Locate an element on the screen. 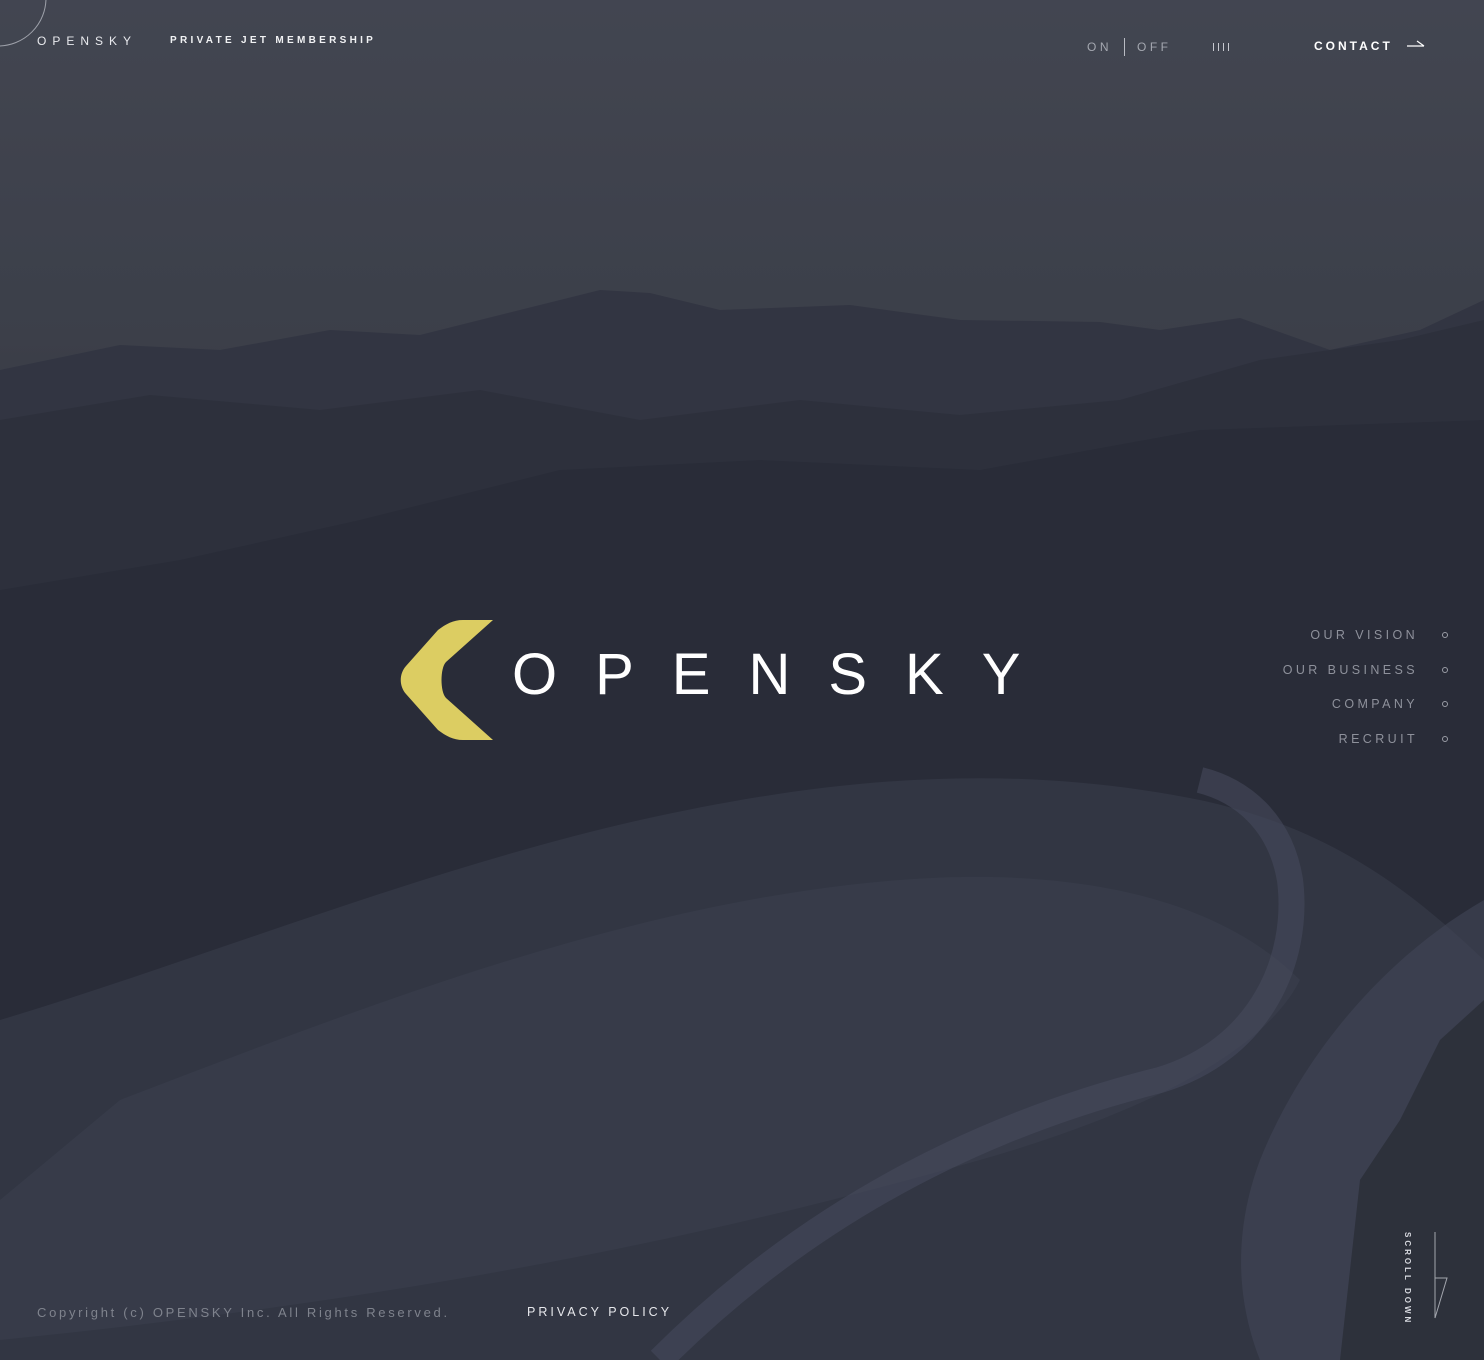 The height and width of the screenshot is (1360, 1484). sound-toggle: ON OFF is located at coordinates (1129, 47).